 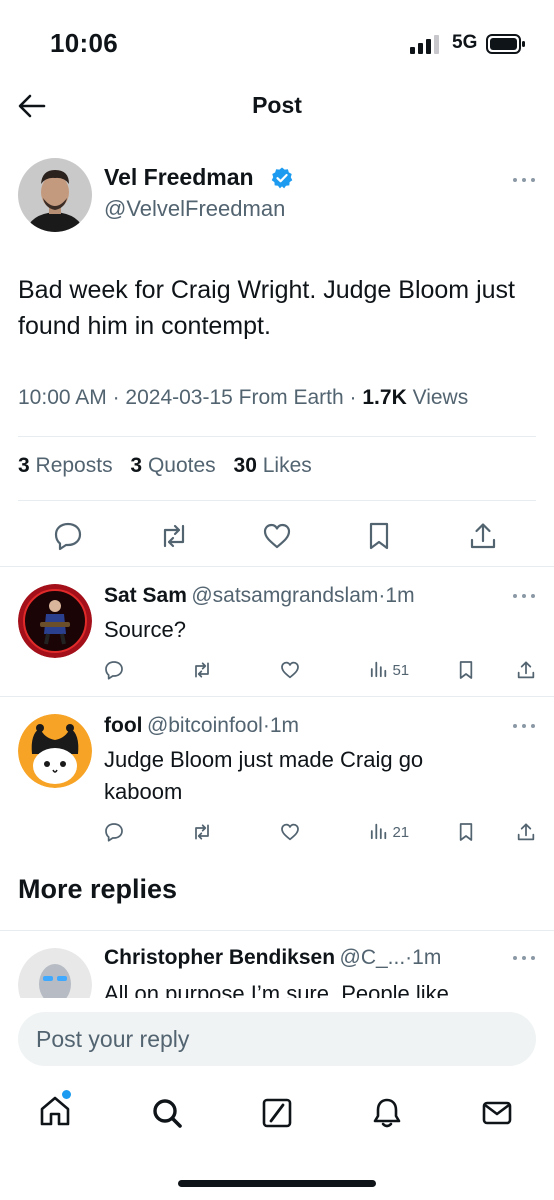 What do you see at coordinates (440, 397) in the screenshot?
I see `views-label: Views` at bounding box center [440, 397].